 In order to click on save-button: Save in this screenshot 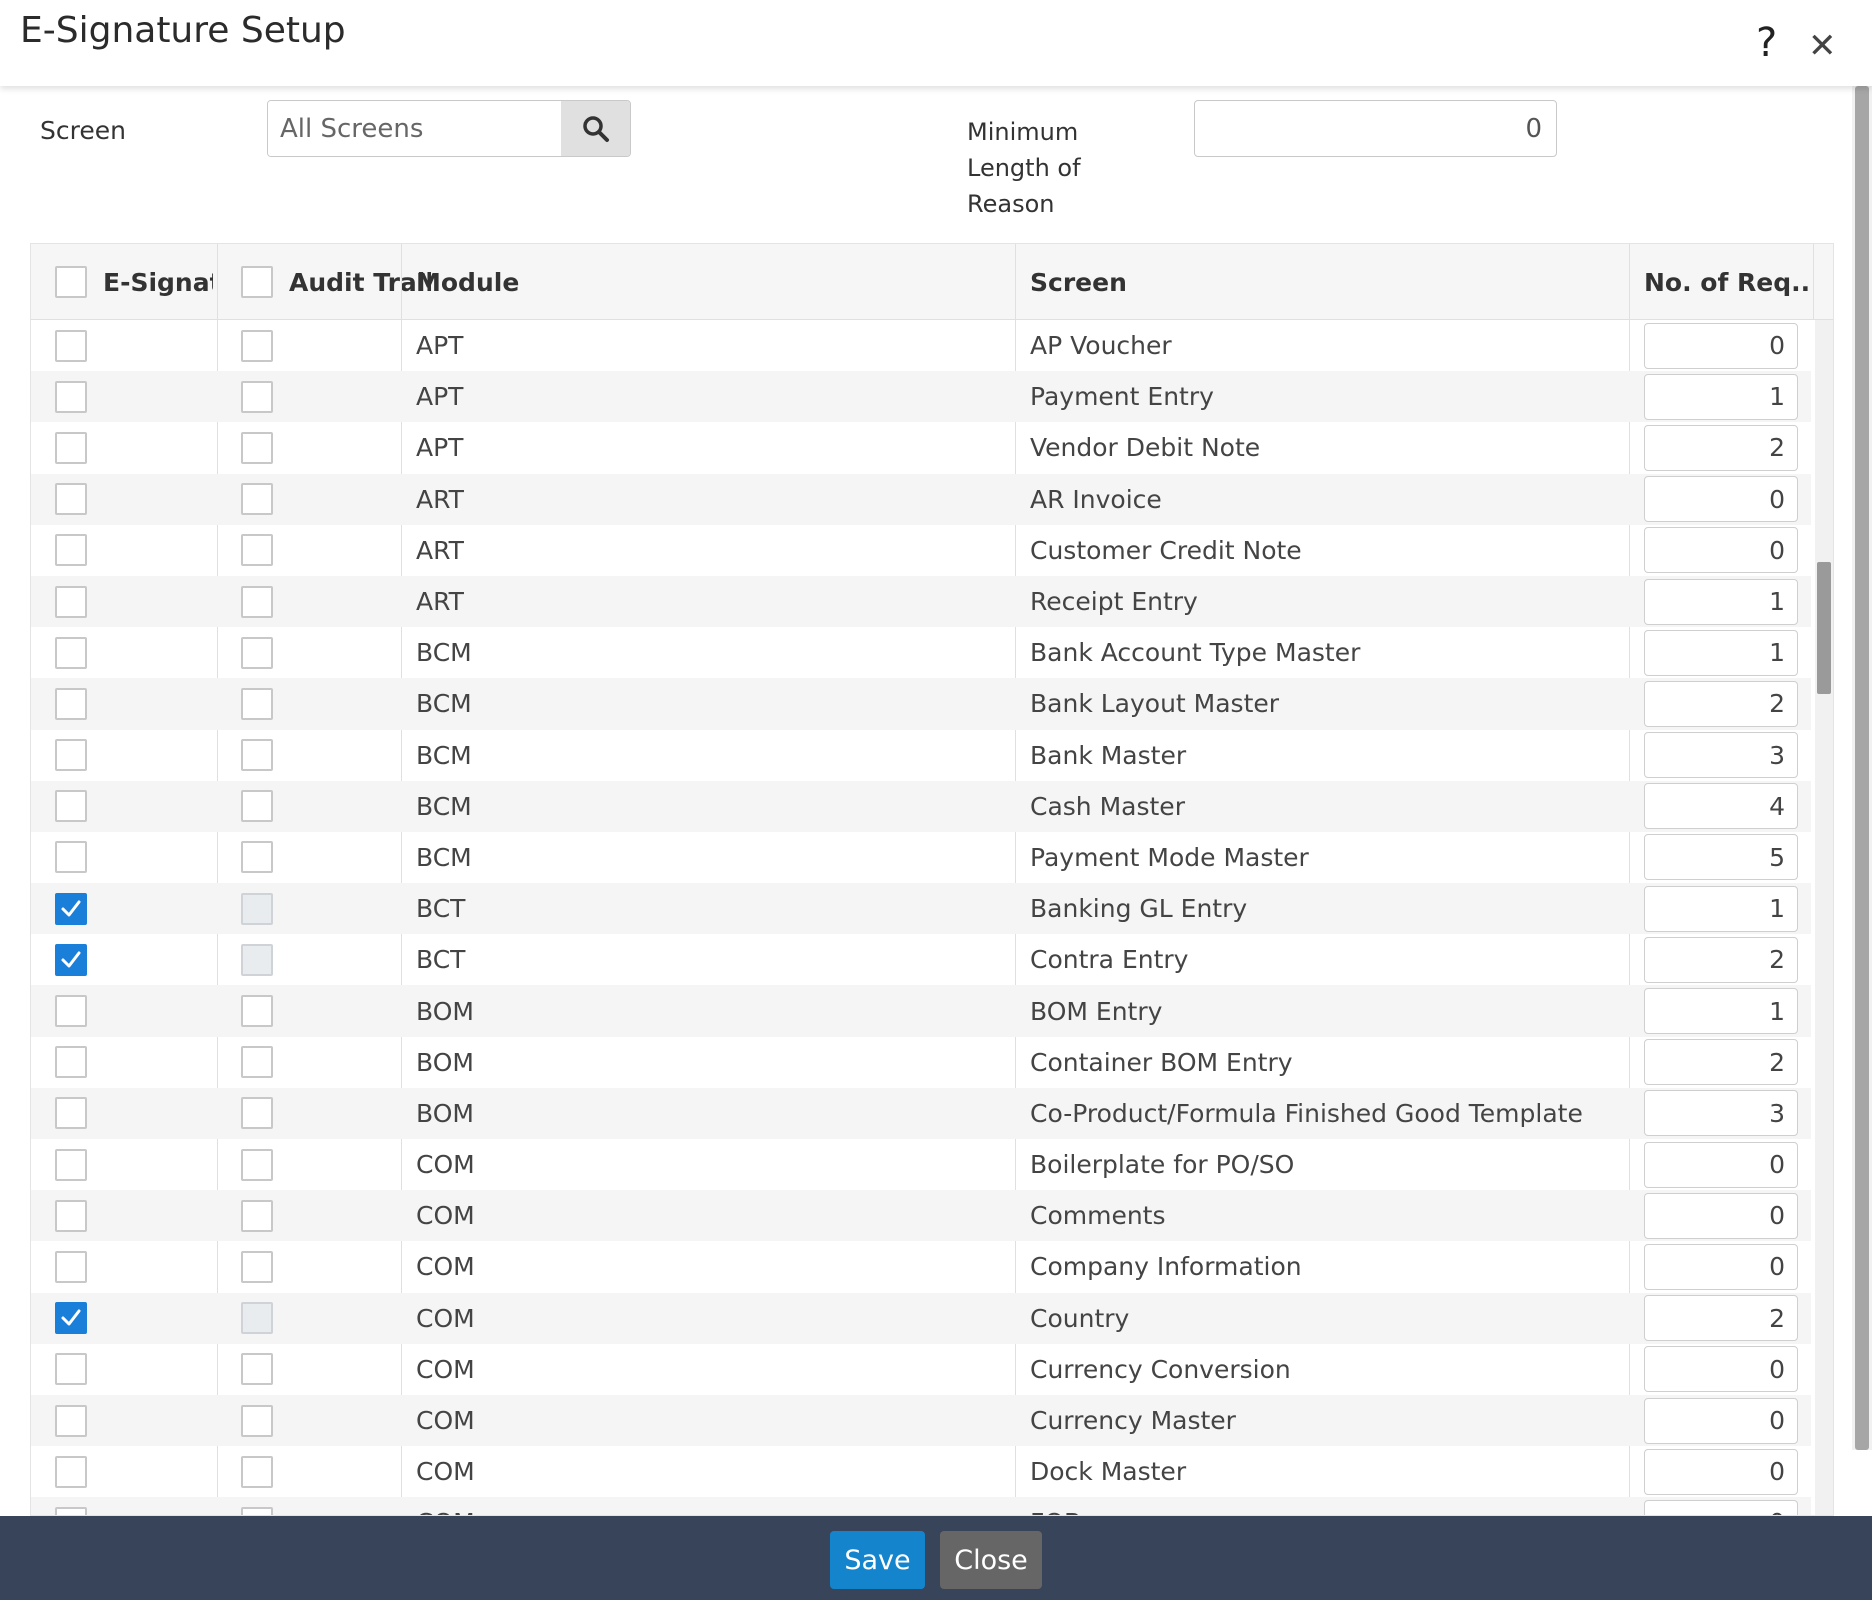, I will do `click(877, 1560)`.